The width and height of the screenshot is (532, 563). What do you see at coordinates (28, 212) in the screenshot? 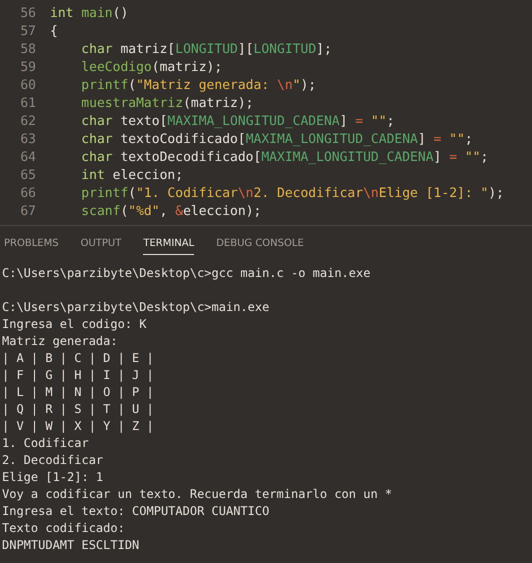
I see `line-number: 67` at bounding box center [28, 212].